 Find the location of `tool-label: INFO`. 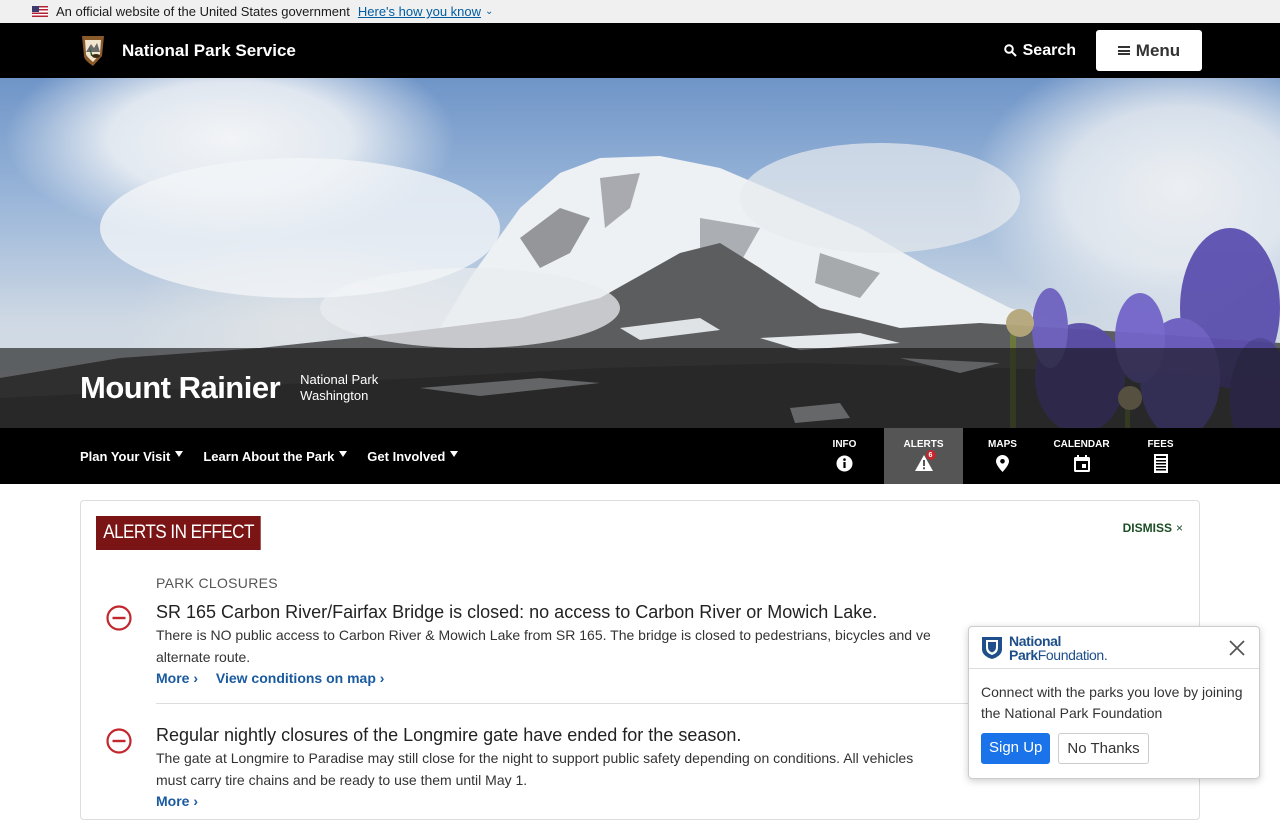

tool-label: INFO is located at coordinates (844, 444).